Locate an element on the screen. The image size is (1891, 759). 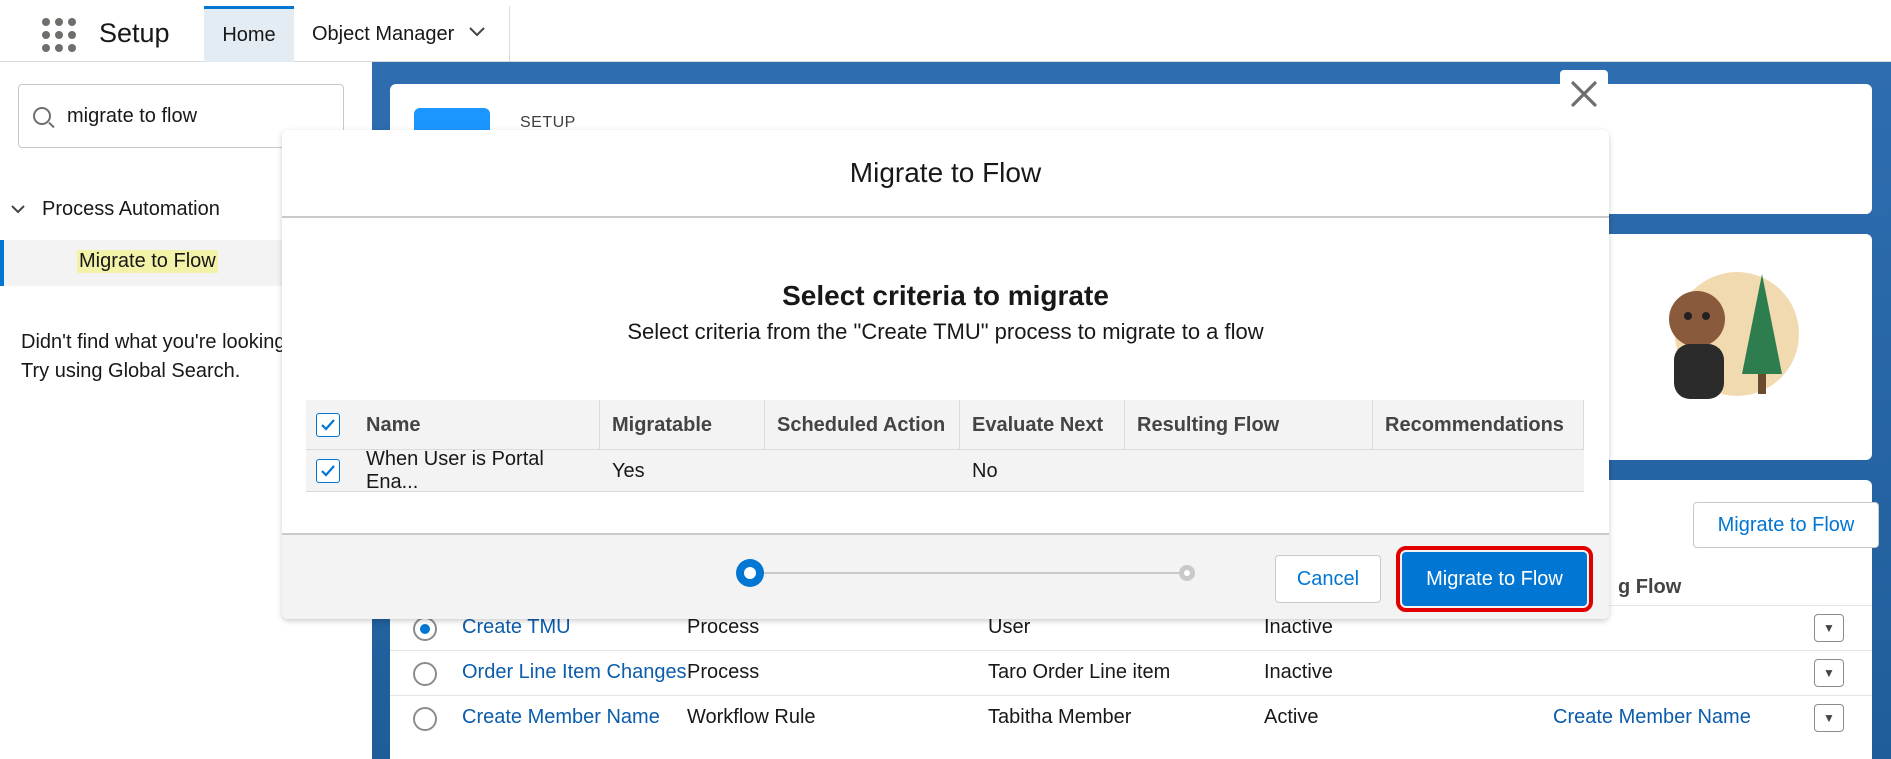
modal-footer: Cancel Migrate to Flow is located at coordinates (945, 576).